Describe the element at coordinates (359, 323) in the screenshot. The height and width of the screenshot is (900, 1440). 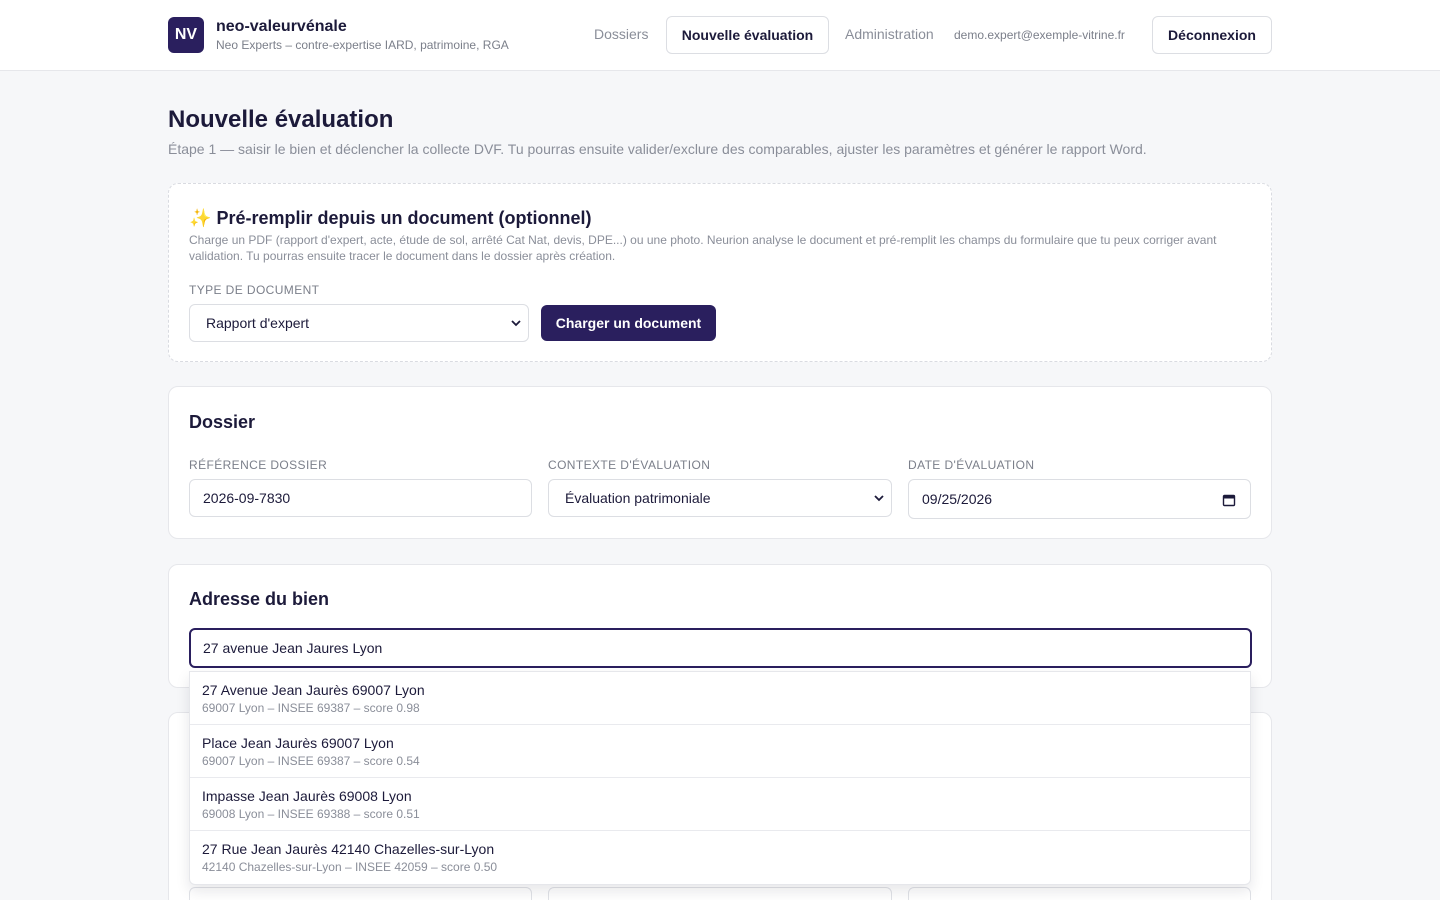
I see `doc-type-select: Rapport d'expert` at that location.